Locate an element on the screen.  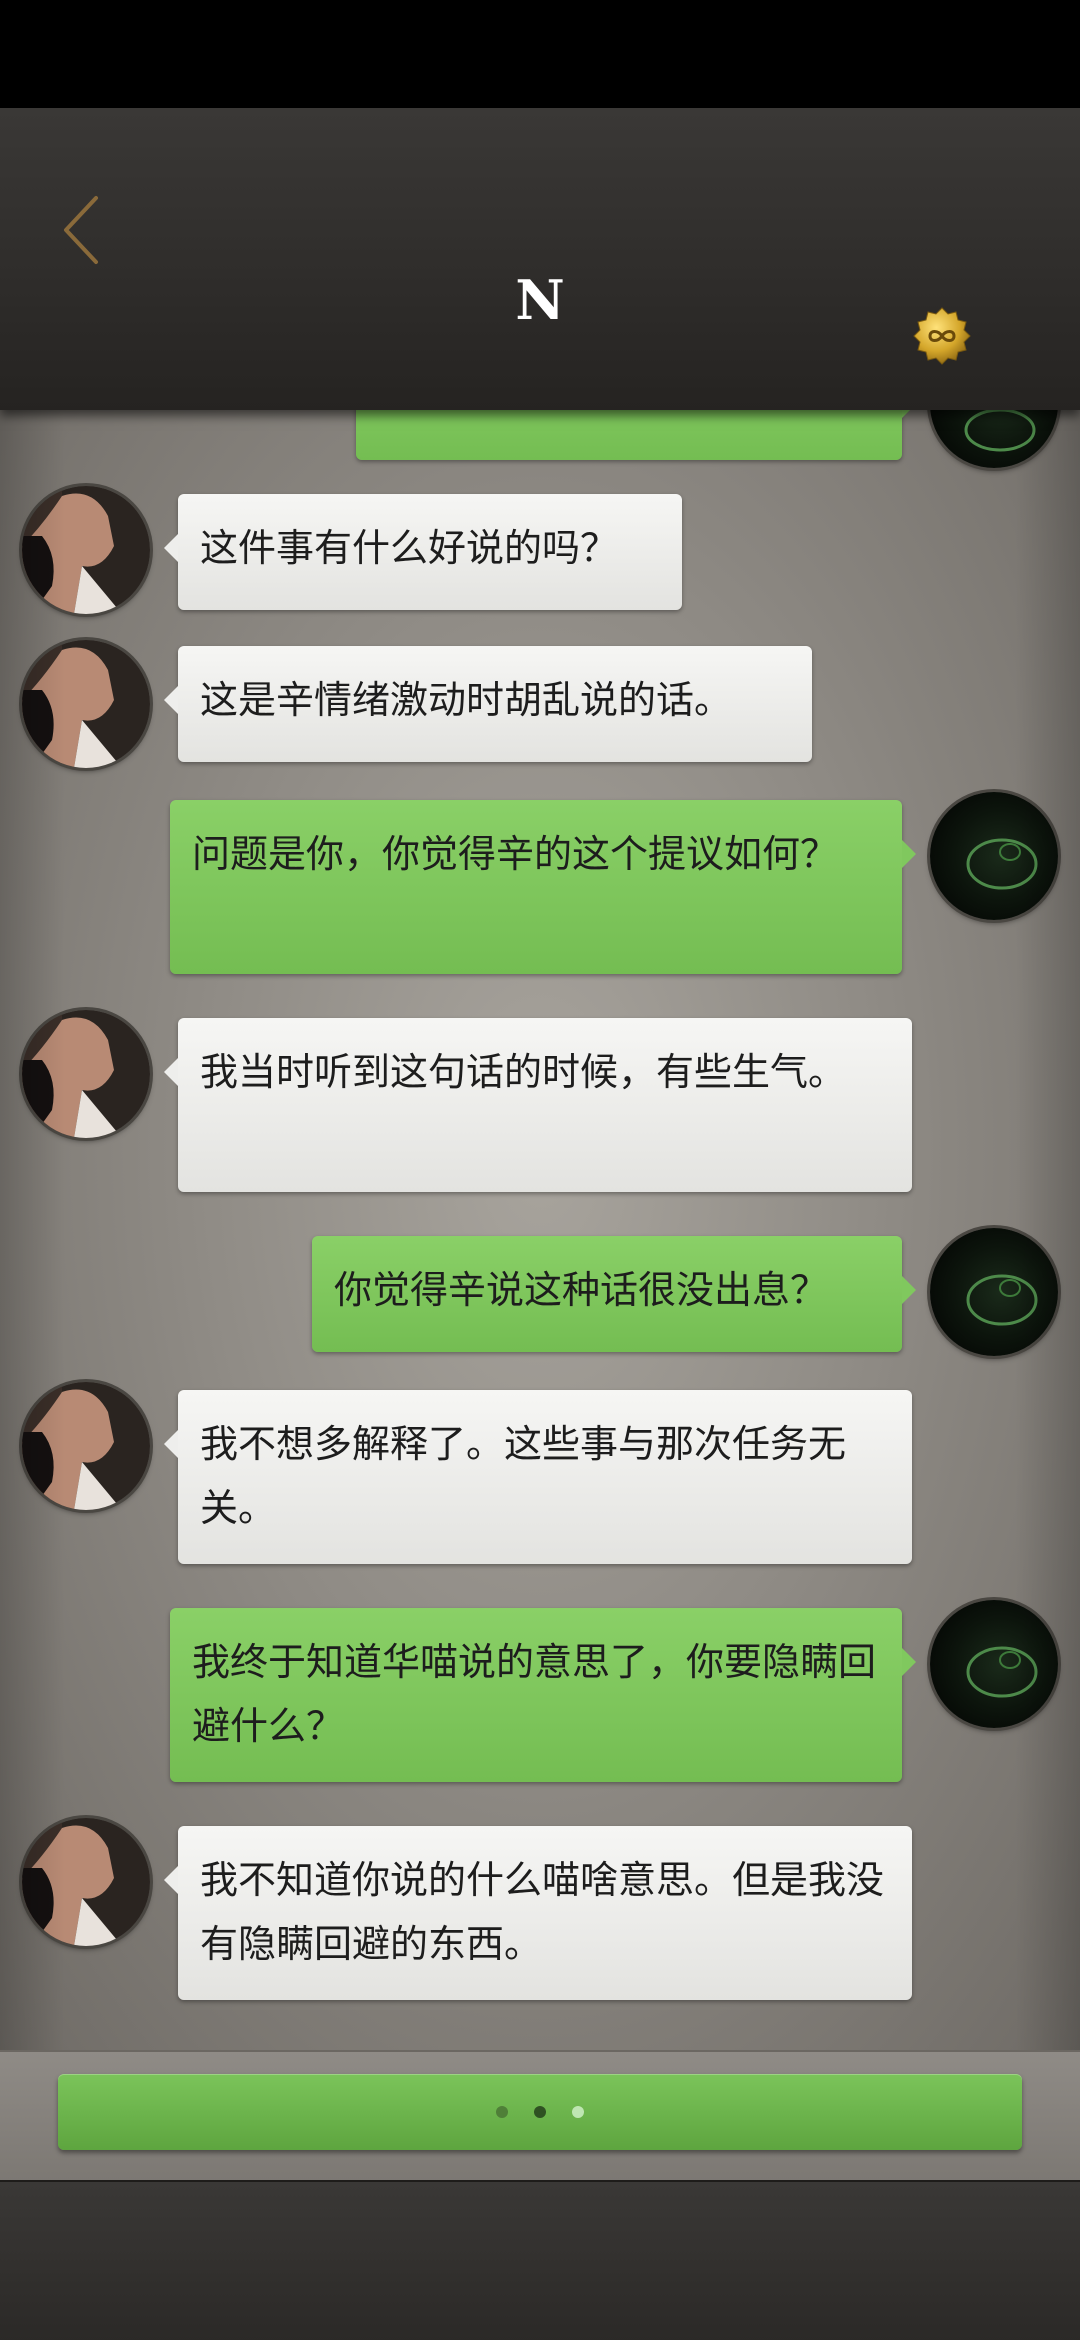
message-text: 问题是你，你觉得辛的这个提议如何？ is located at coordinates (515, 854).